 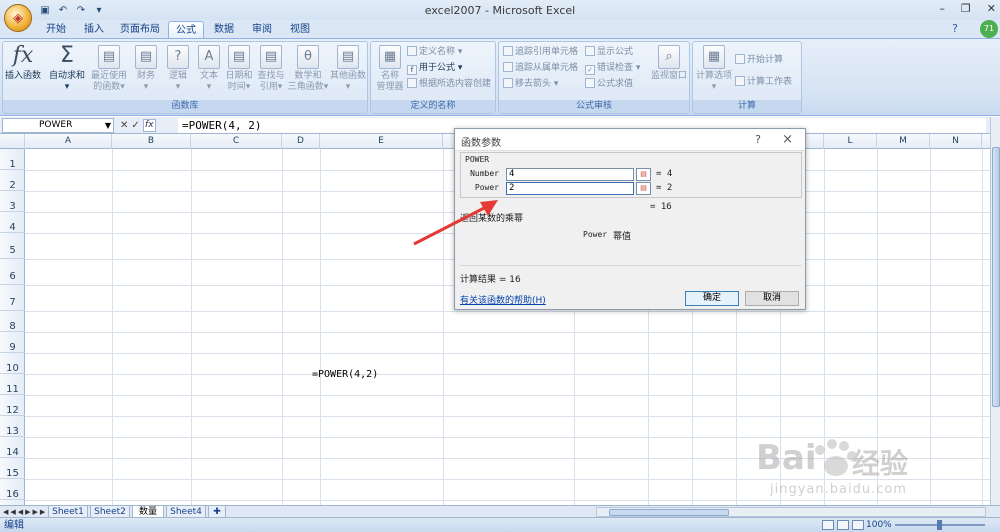 I want to click on undo-icon: ↶, so click(x=63, y=10).